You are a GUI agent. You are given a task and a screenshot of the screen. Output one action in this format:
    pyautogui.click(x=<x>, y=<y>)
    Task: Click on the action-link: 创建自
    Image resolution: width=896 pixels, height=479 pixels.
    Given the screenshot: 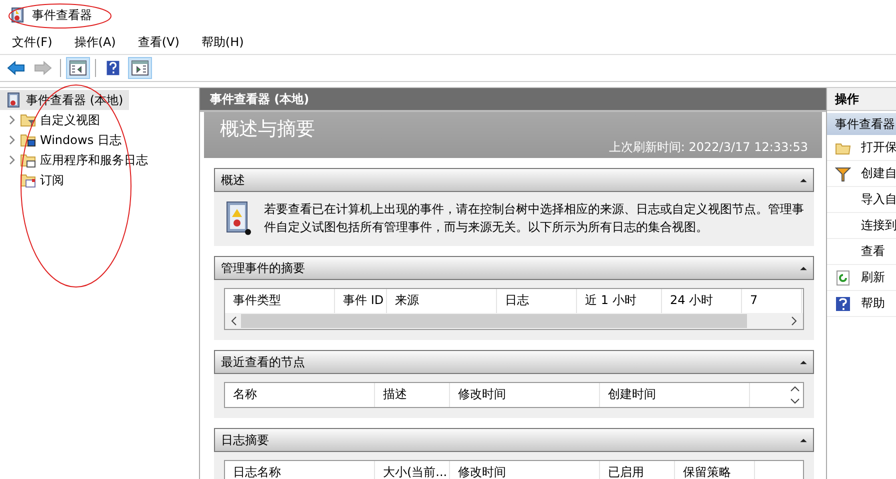 What is the action you would take?
    pyautogui.click(x=878, y=173)
    